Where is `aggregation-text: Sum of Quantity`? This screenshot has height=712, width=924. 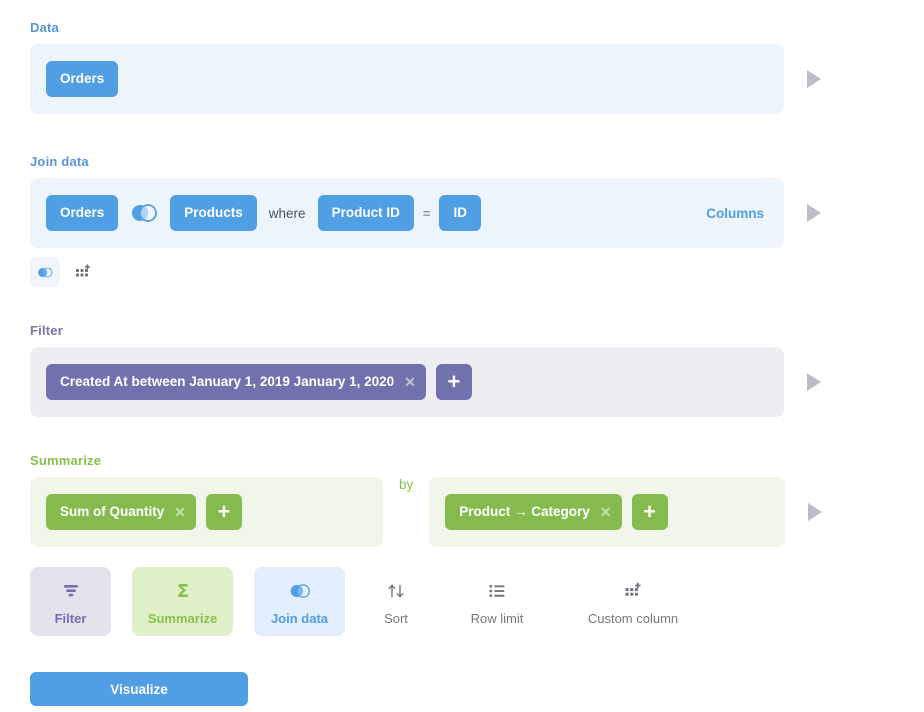 aggregation-text: Sum of Quantity is located at coordinates (112, 511).